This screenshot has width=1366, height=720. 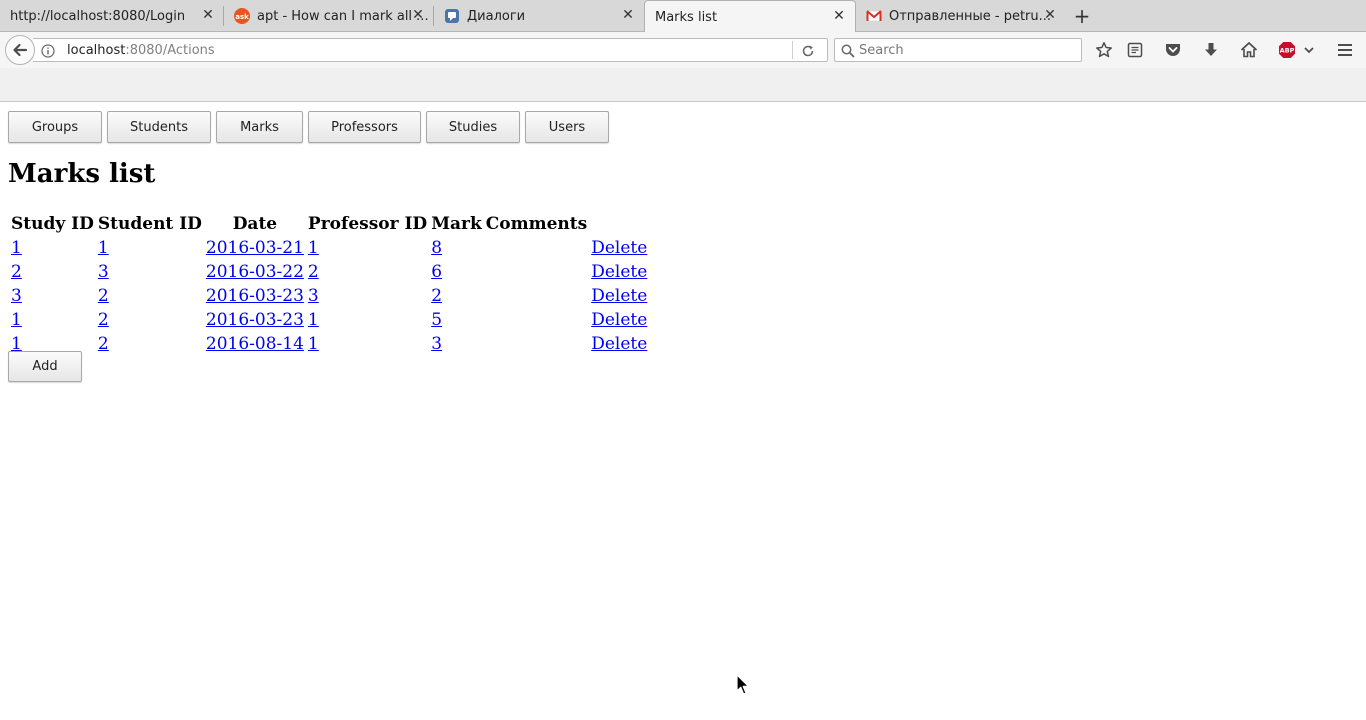 I want to click on table-row: 1 1 2016-03-21 1 8 Delete, so click(x=329, y=248).